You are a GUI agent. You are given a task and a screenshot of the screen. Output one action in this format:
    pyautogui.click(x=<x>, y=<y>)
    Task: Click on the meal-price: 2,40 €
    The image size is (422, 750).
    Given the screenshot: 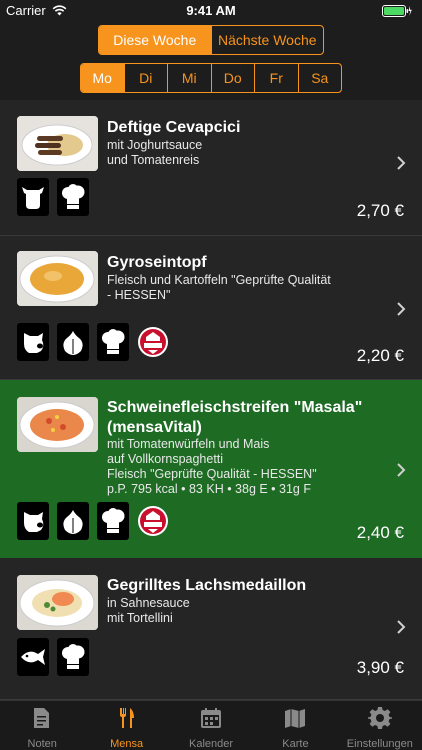 What is the action you would take?
    pyautogui.click(x=380, y=532)
    